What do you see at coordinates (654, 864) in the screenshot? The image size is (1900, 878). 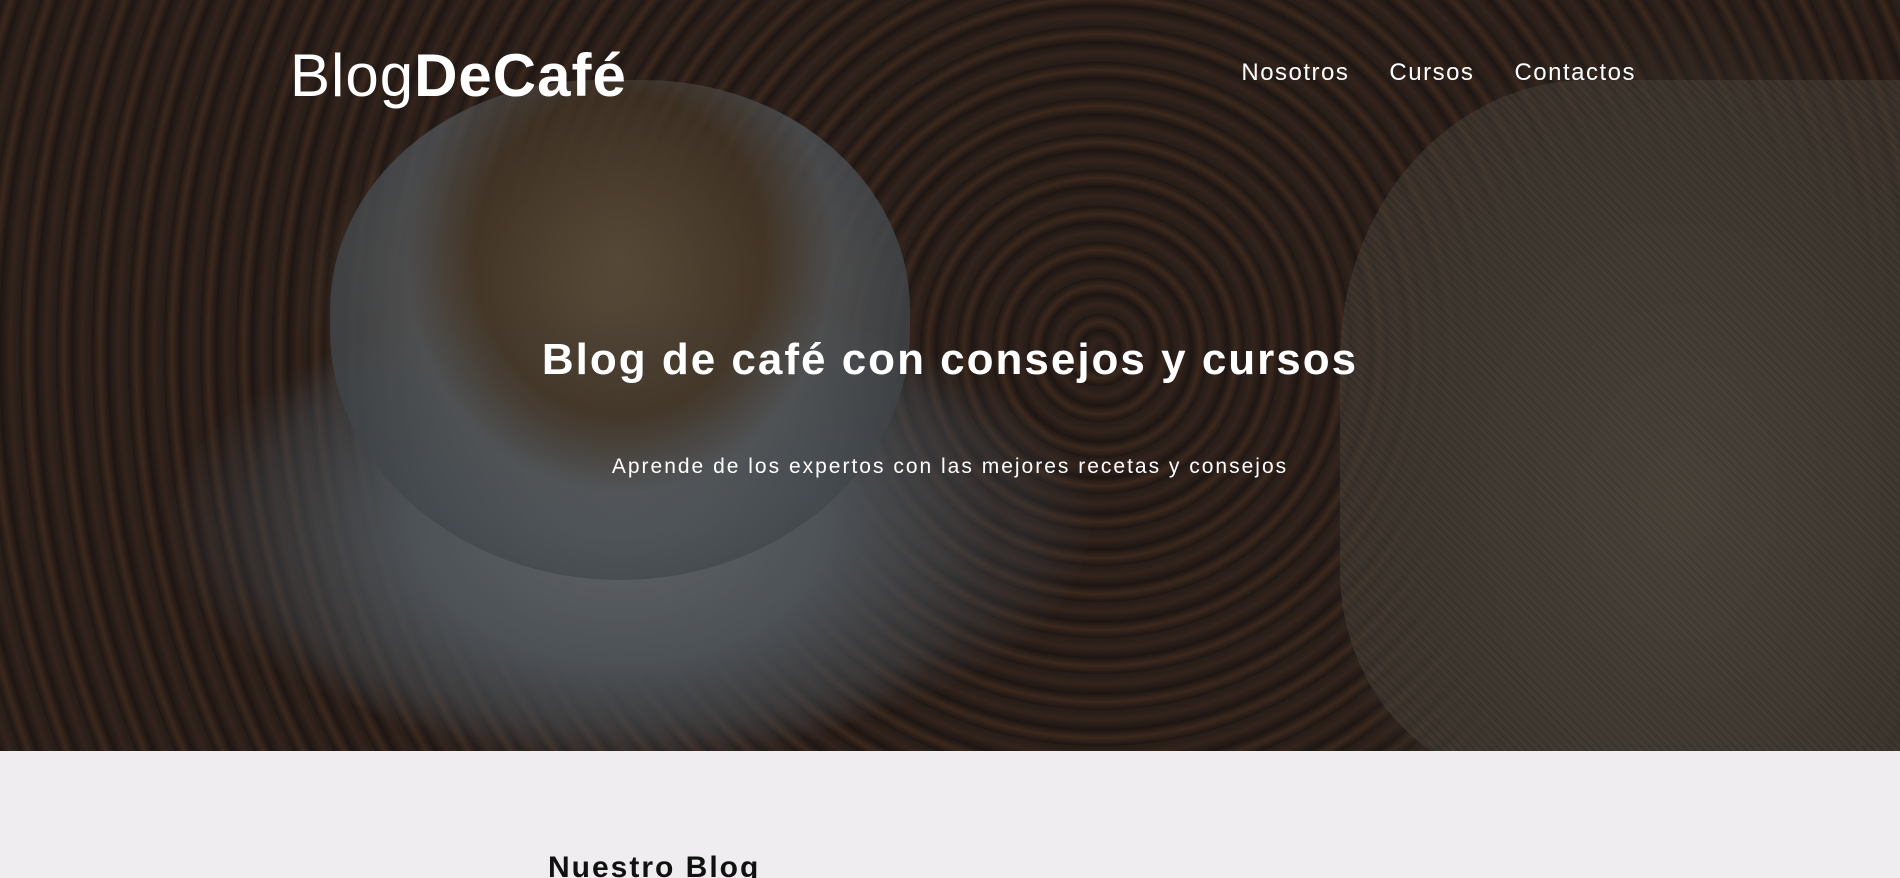 I see `section-title-blog: Nuestro Blog` at bounding box center [654, 864].